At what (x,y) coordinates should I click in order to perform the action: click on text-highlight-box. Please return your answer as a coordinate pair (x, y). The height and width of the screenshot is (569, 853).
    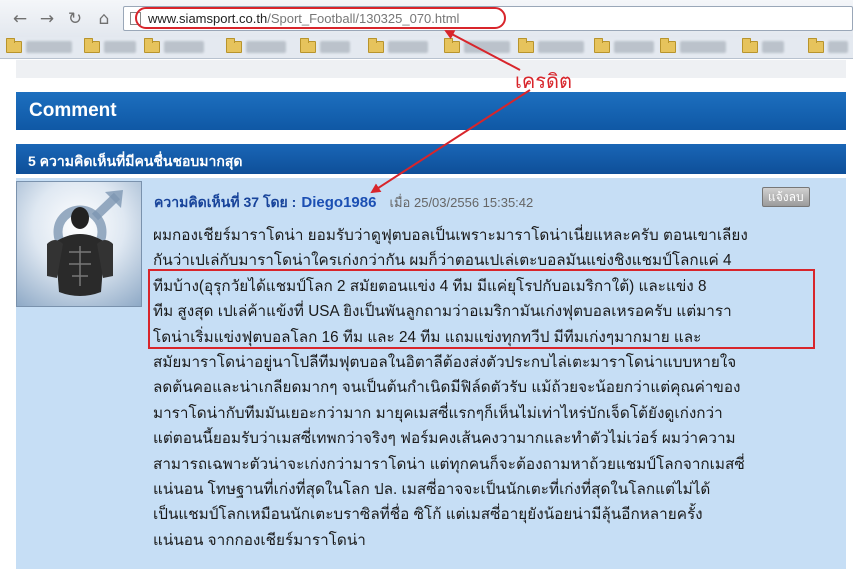
    Looking at the image, I should click on (481, 309).